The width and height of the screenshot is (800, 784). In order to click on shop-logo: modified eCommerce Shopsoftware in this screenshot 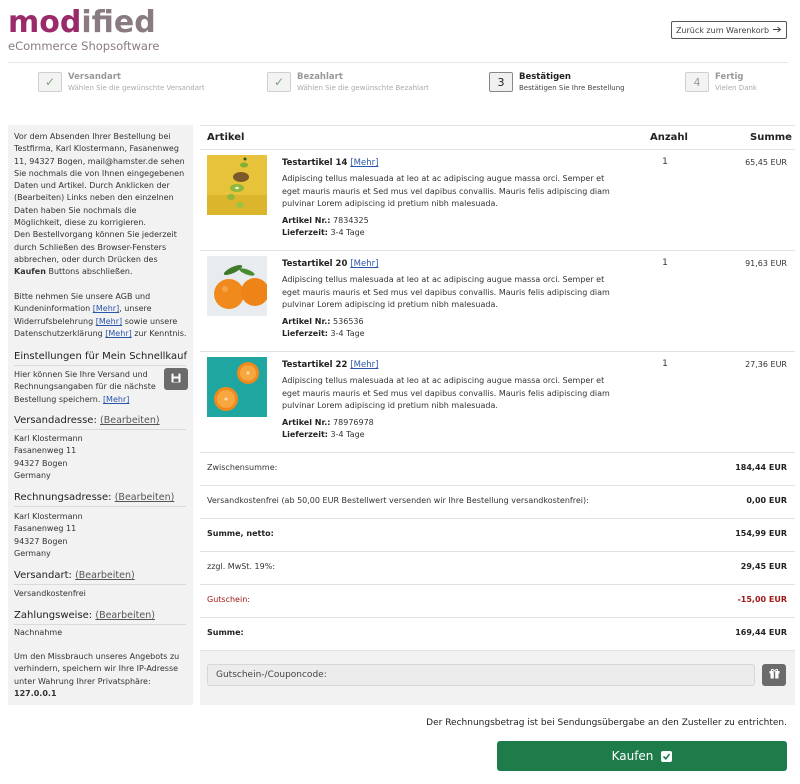, I will do `click(88, 31)`.